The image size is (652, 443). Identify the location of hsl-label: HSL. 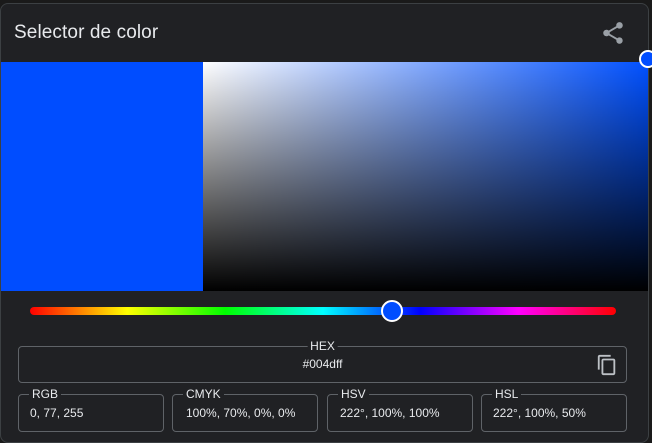
(507, 394).